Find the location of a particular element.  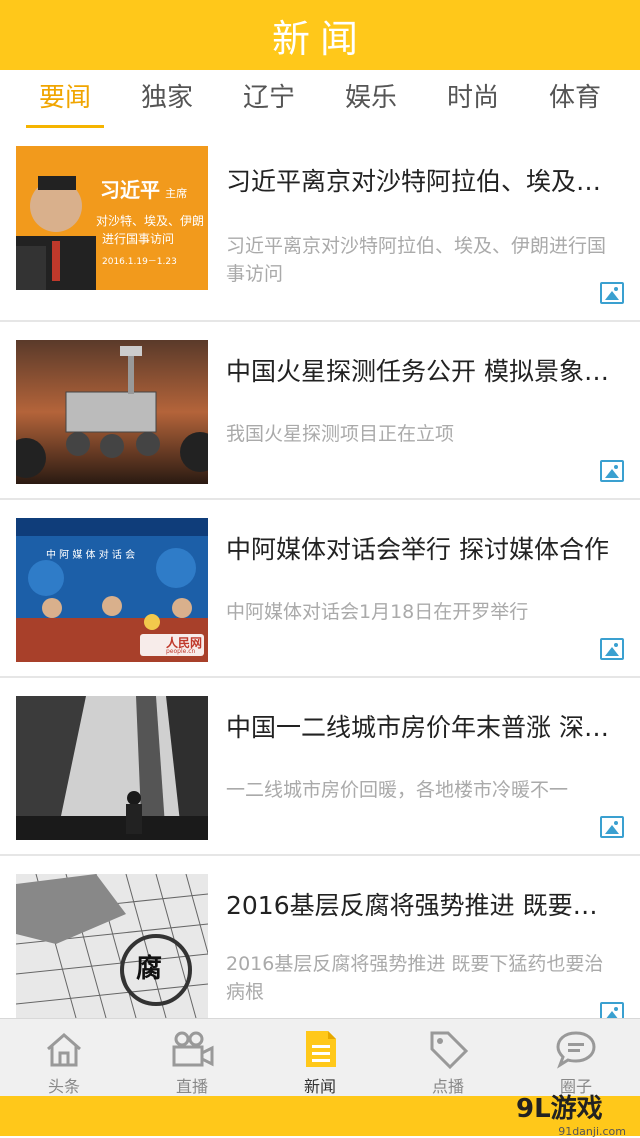

thumb-text-title: 主席 is located at coordinates (176, 193).